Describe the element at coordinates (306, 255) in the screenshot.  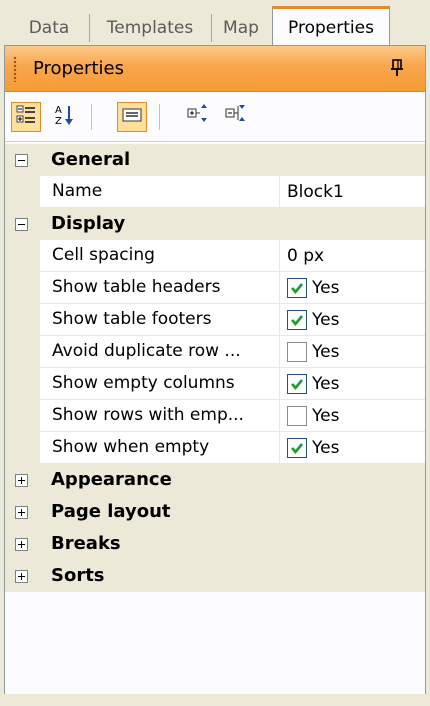
I see `cell-spacing-value: 0 px` at that location.